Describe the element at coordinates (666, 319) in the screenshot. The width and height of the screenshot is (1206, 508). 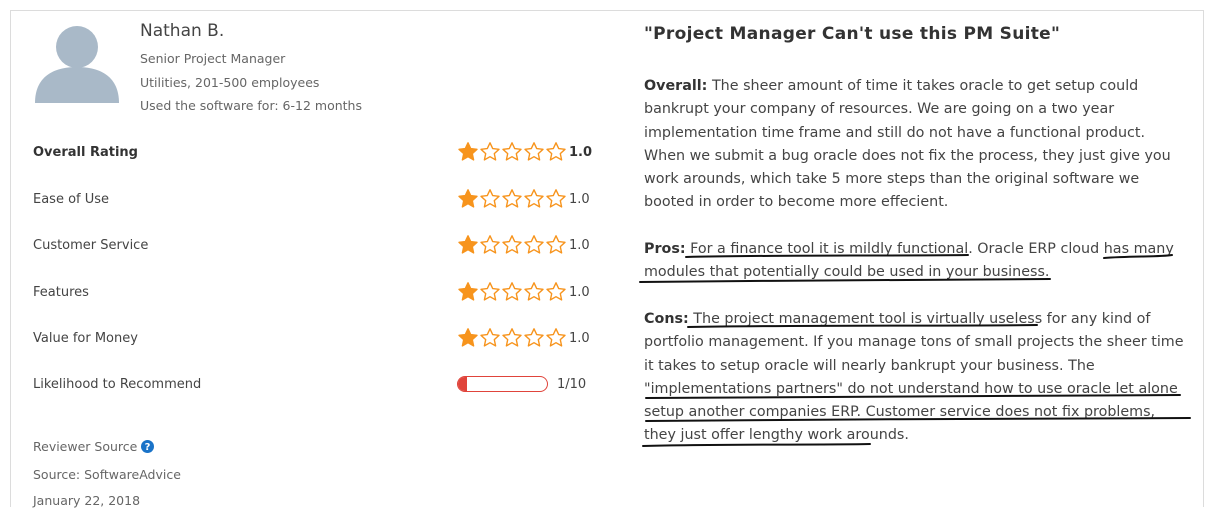
I see `cons-label: Cons:` at that location.